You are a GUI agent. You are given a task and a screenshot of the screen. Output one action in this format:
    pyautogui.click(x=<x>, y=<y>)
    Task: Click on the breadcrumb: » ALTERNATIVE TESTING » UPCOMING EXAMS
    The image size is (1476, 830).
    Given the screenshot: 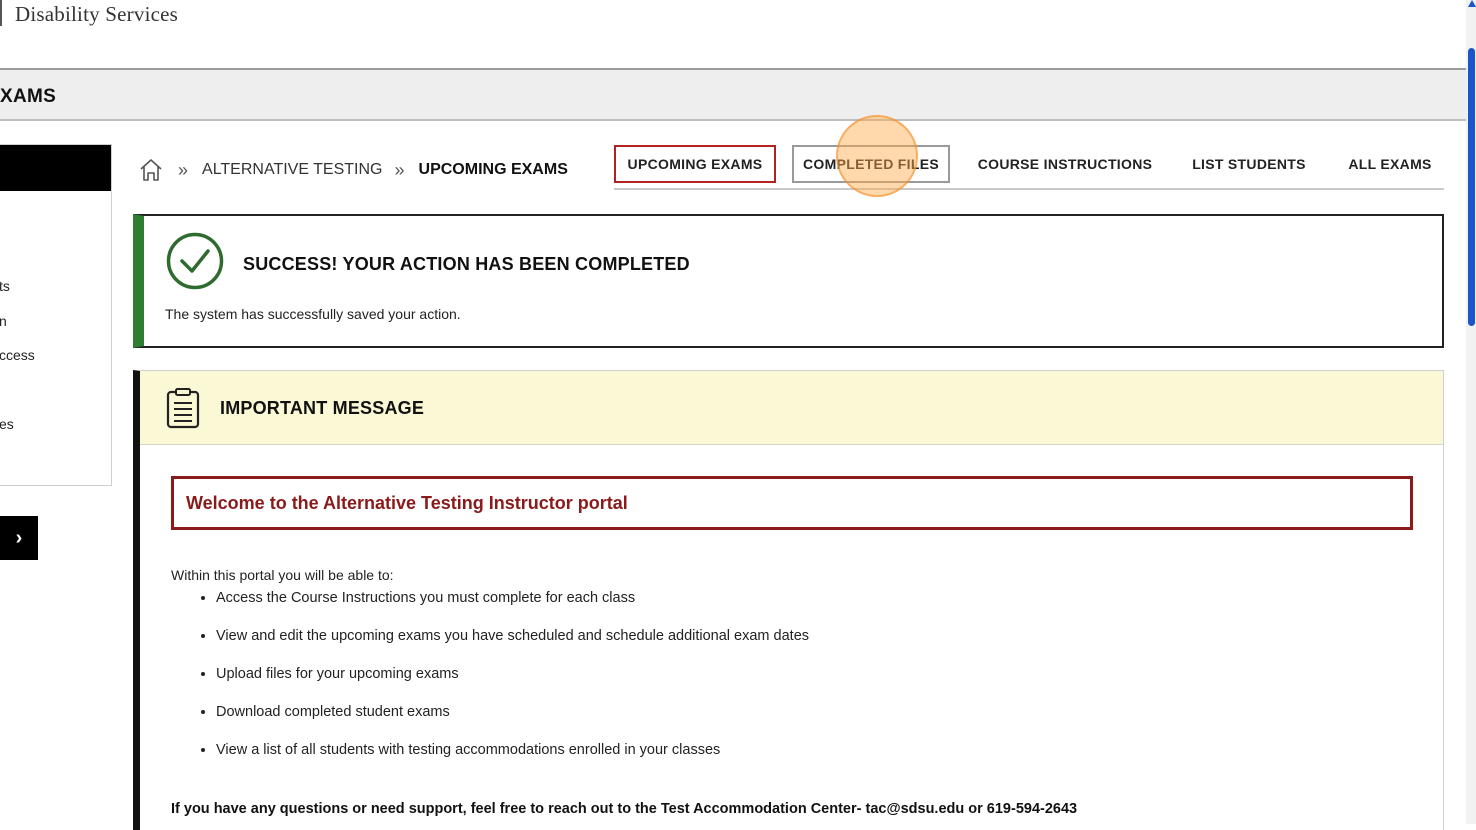 What is the action you would take?
    pyautogui.click(x=352, y=170)
    